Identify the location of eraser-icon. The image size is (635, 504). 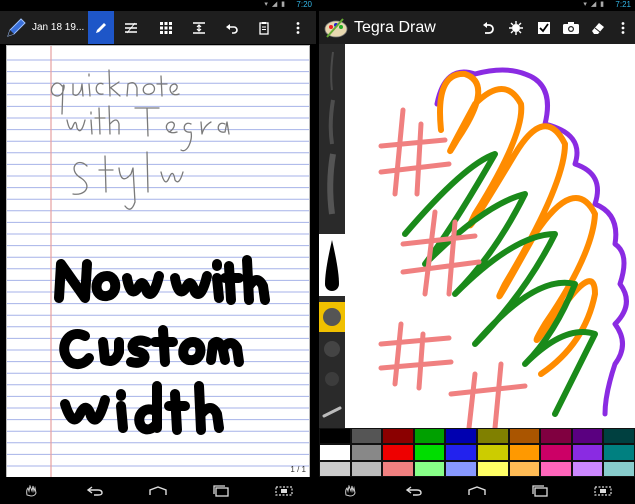
(598, 28).